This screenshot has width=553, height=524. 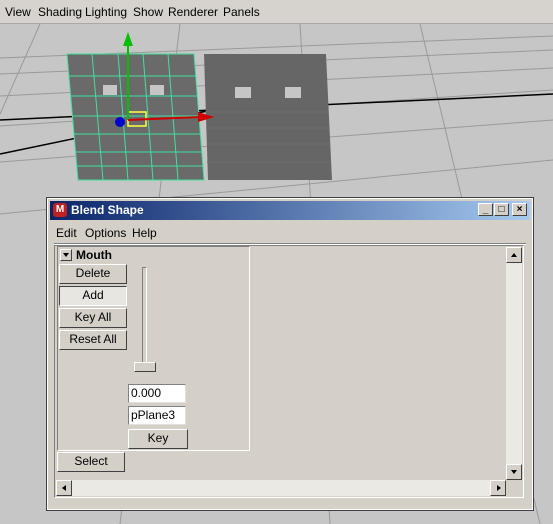 I want to click on scroll-left-icon, so click(x=64, y=488).